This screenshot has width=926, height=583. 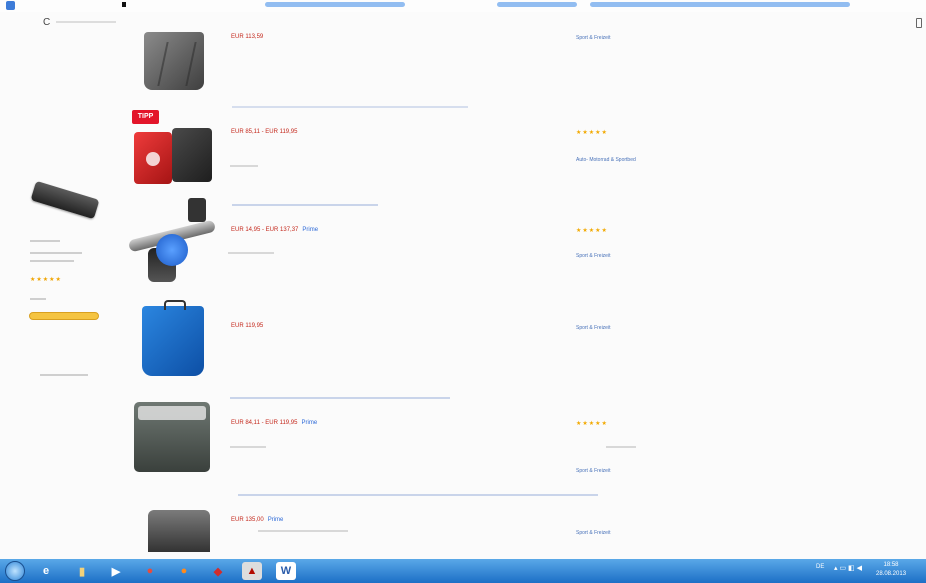 I want to click on address-bar-blur, so click(x=335, y=4).